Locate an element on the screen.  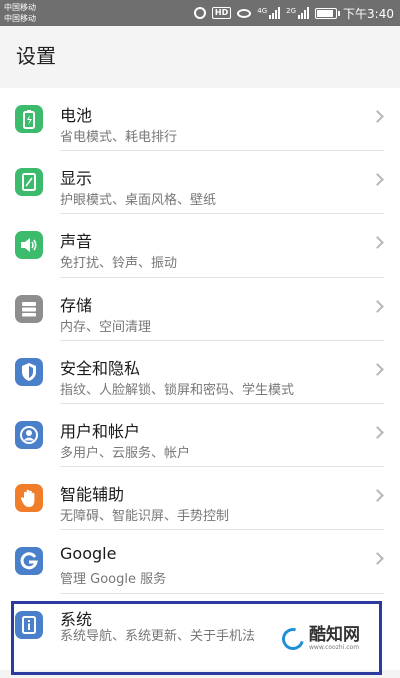
user-icon is located at coordinates (29, 434).